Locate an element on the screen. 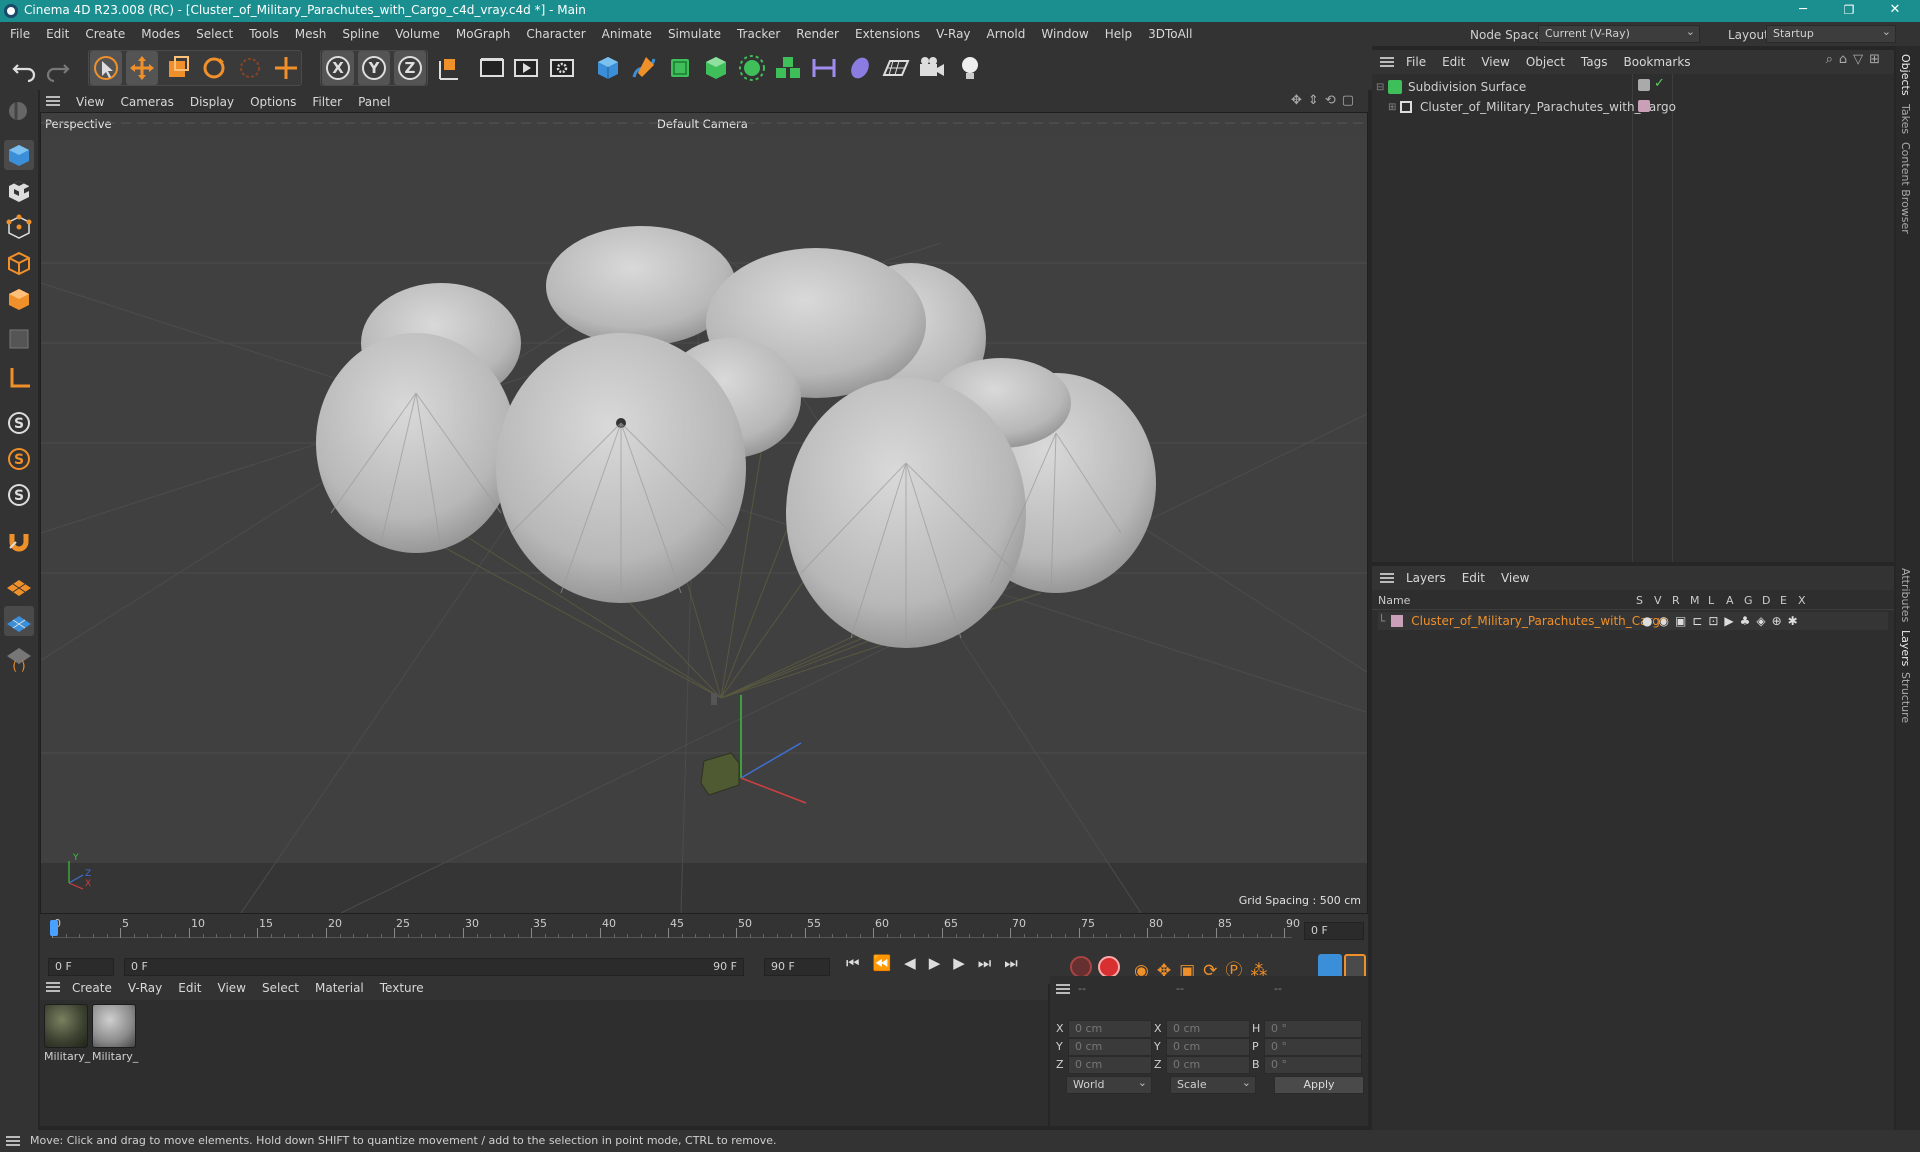  close-button: ✕ is located at coordinates (1895, 11).